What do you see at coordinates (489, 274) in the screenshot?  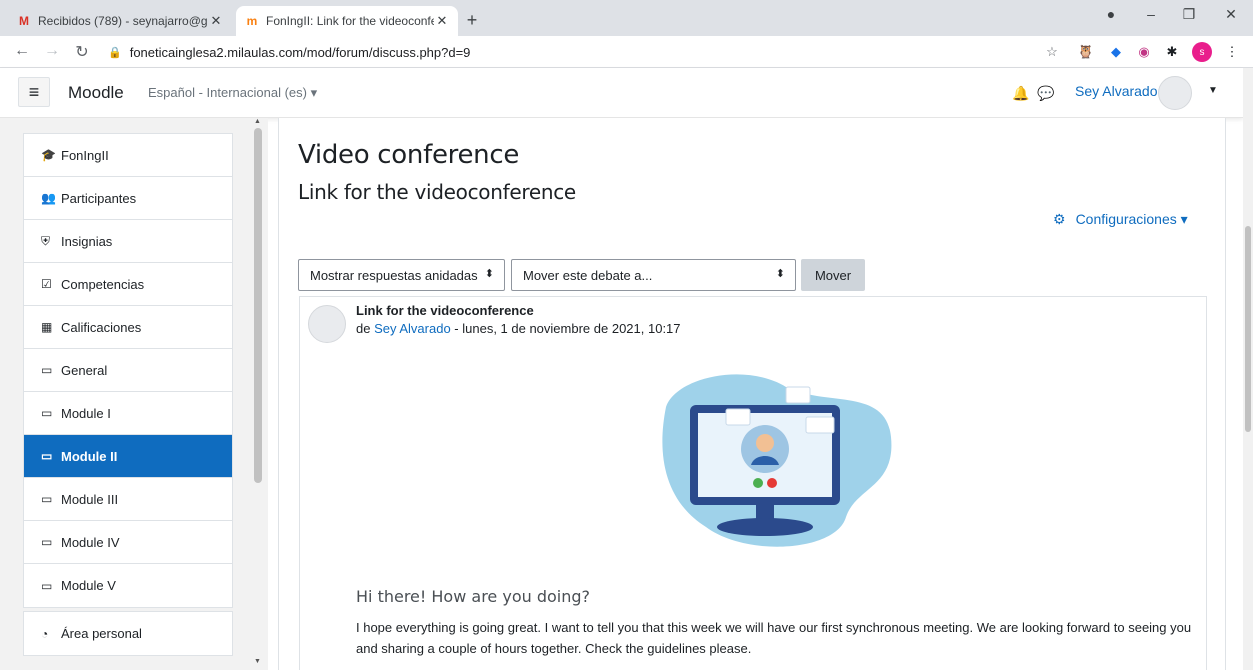 I see `select-arrows-icon: ⬍` at bounding box center [489, 274].